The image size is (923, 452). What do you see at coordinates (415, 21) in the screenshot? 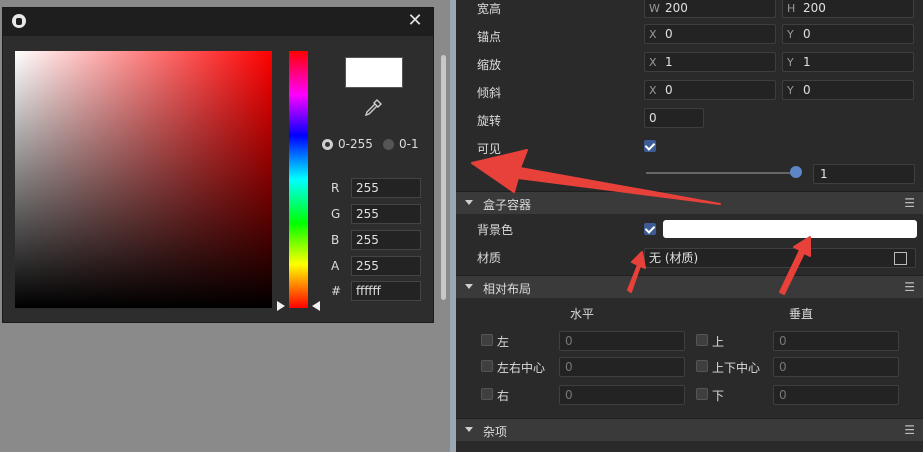
I see `close-icon: ✕` at bounding box center [415, 21].